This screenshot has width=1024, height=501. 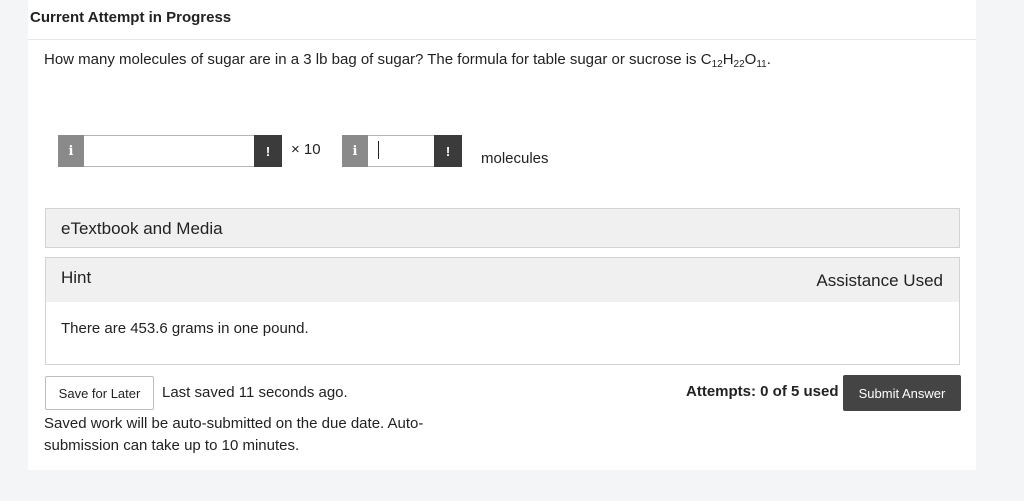 What do you see at coordinates (502, 280) in the screenshot?
I see `hint-panel: Hint Assistance Used` at bounding box center [502, 280].